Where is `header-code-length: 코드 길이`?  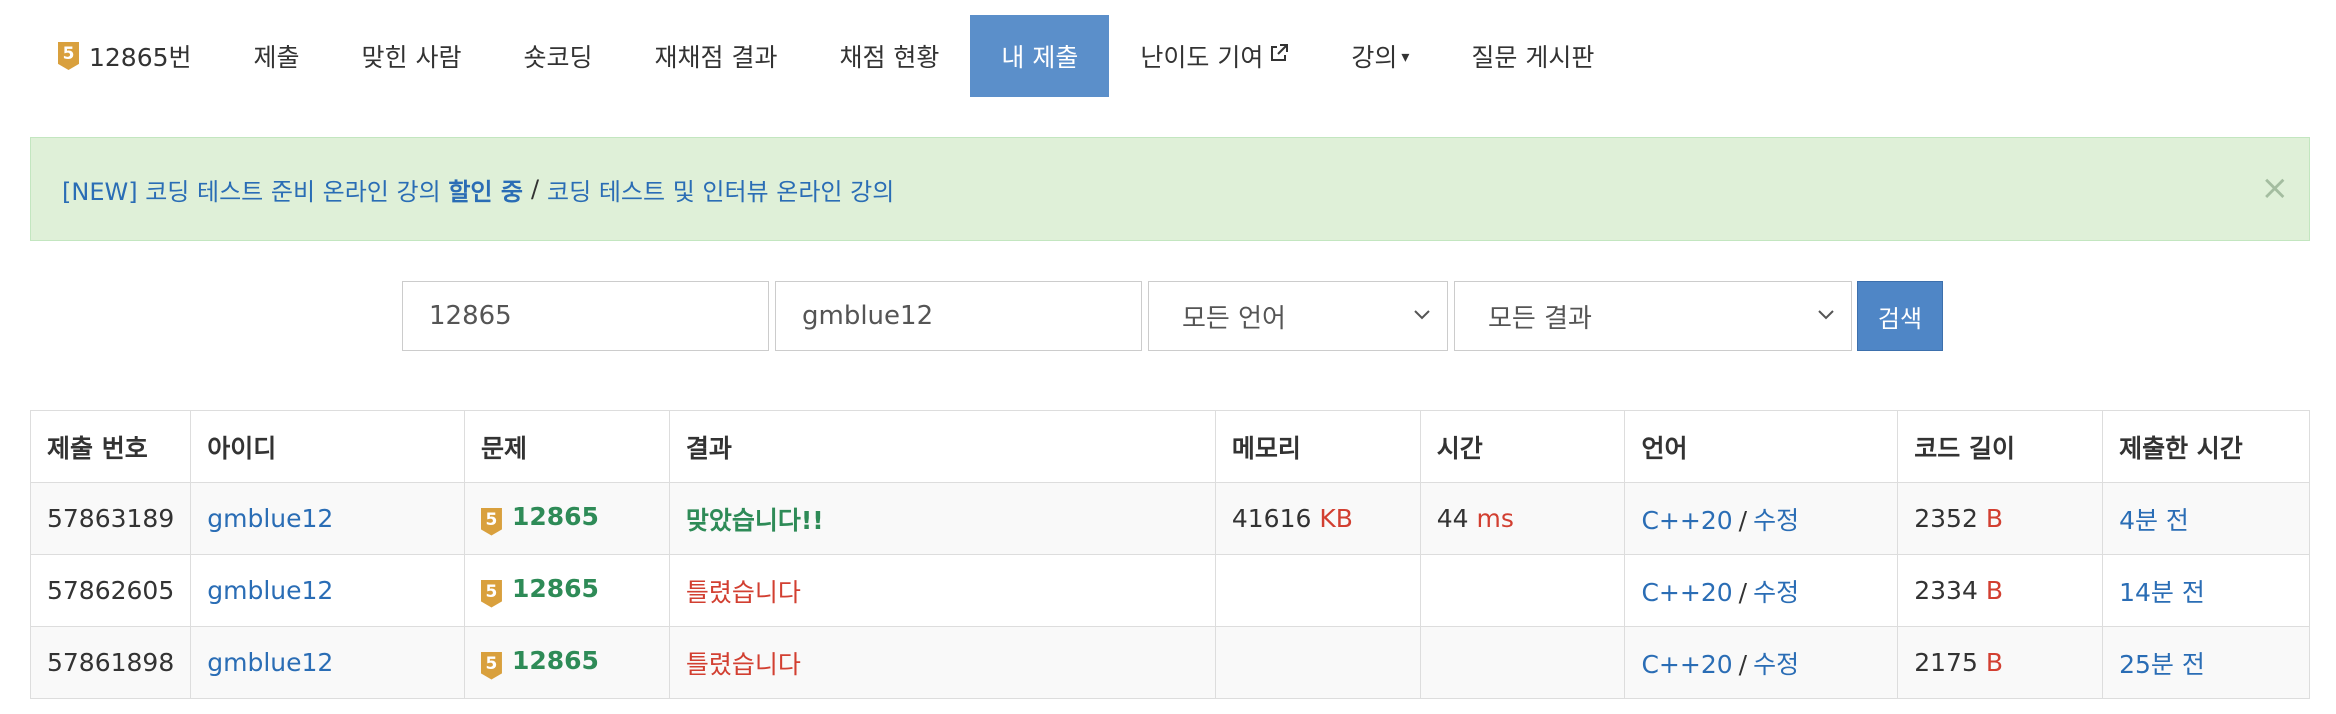 header-code-length: 코드 길이 is located at coordinates (2000, 446).